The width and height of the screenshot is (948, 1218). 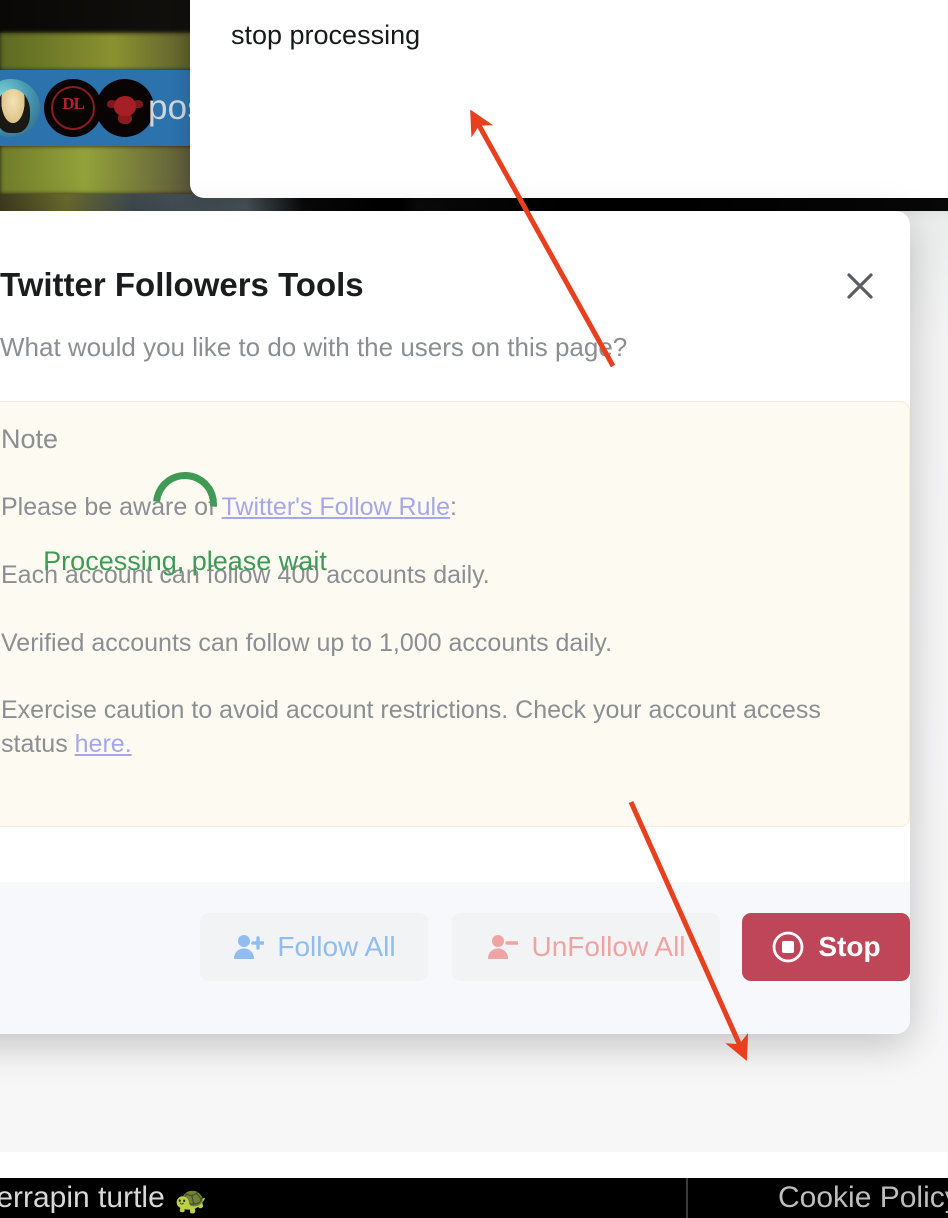 What do you see at coordinates (687, 1198) in the screenshot?
I see `cookie-bar-divider` at bounding box center [687, 1198].